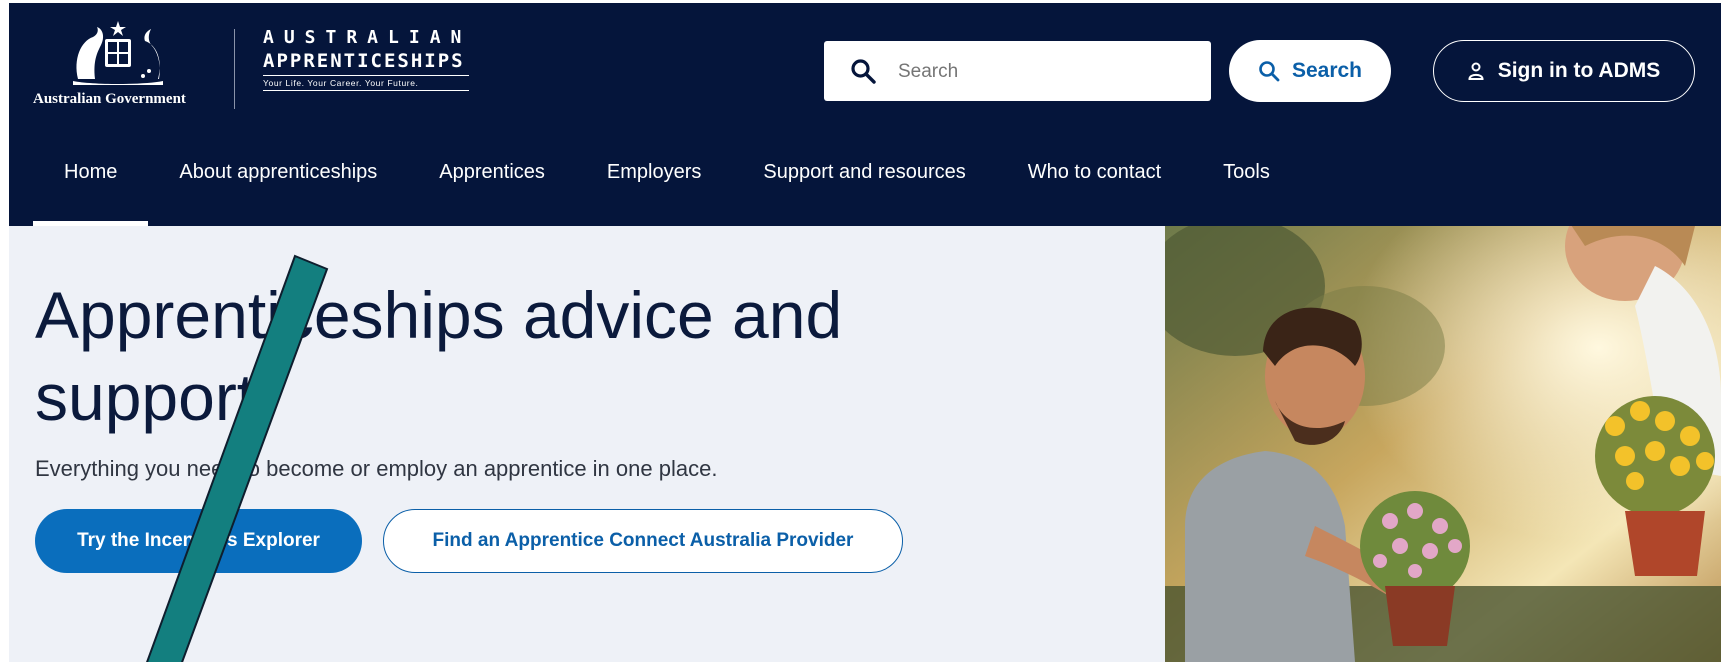 The image size is (1721, 662). I want to click on nav-item-support-and-resources: Support and resources, so click(864, 188).